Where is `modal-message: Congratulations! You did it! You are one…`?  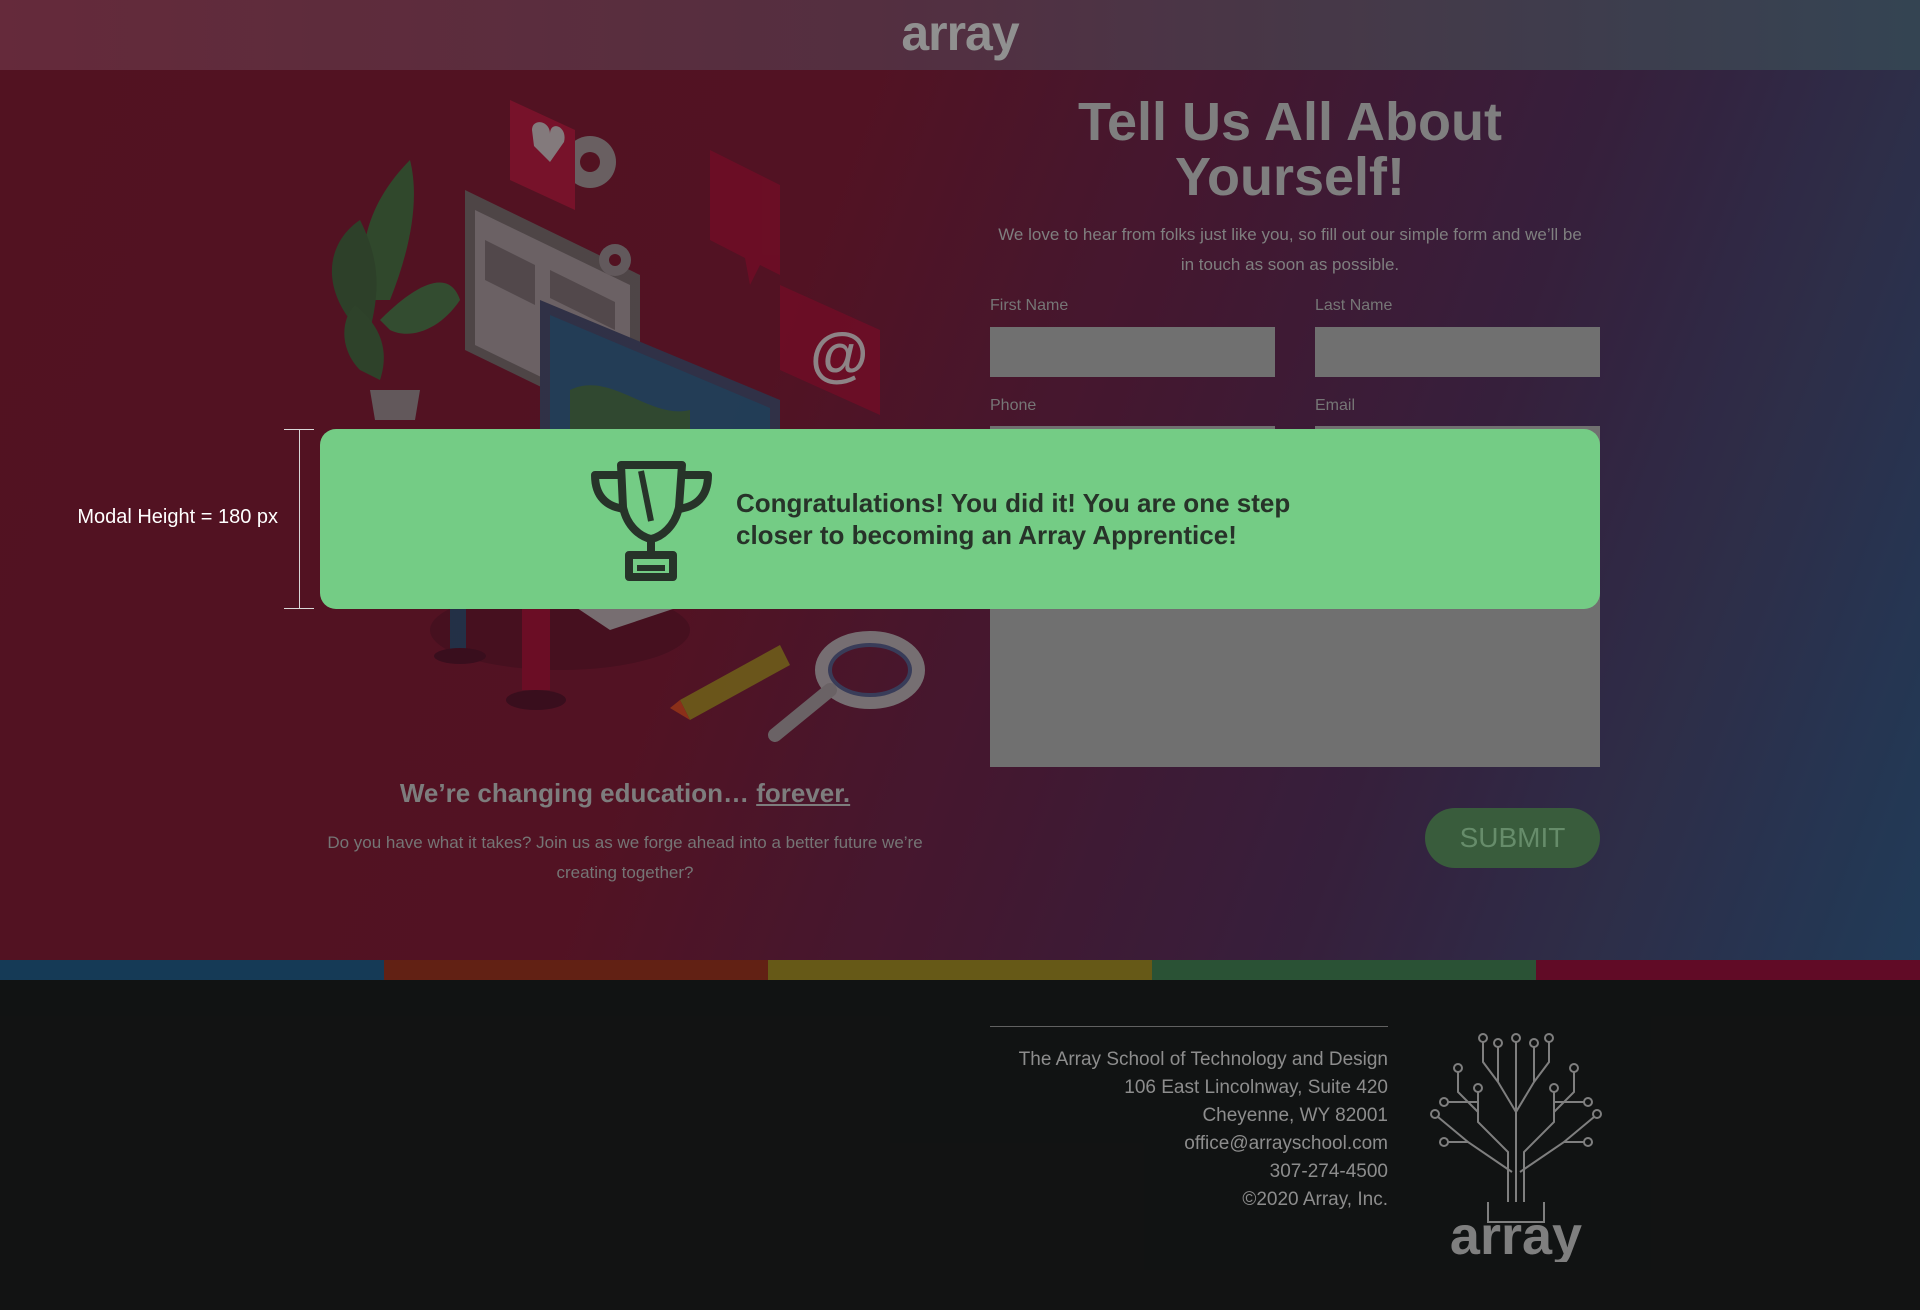
modal-message: Congratulations! You did it! You are one… is located at coordinates (1013, 519).